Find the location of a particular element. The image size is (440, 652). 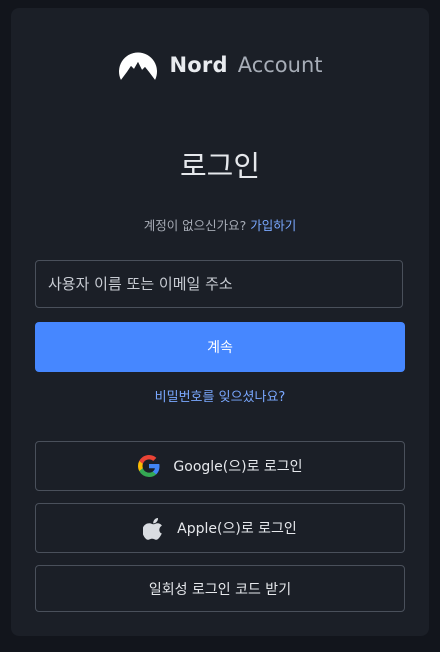

nord-logo-icon is located at coordinates (138, 65).